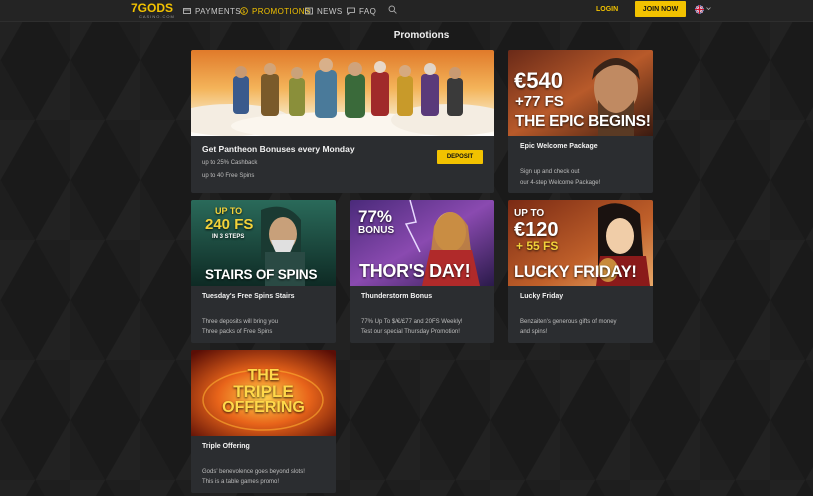 The image size is (813, 496). Describe the element at coordinates (157, 16) in the screenshot. I see `logo-subtext: CASINO.COM` at that location.